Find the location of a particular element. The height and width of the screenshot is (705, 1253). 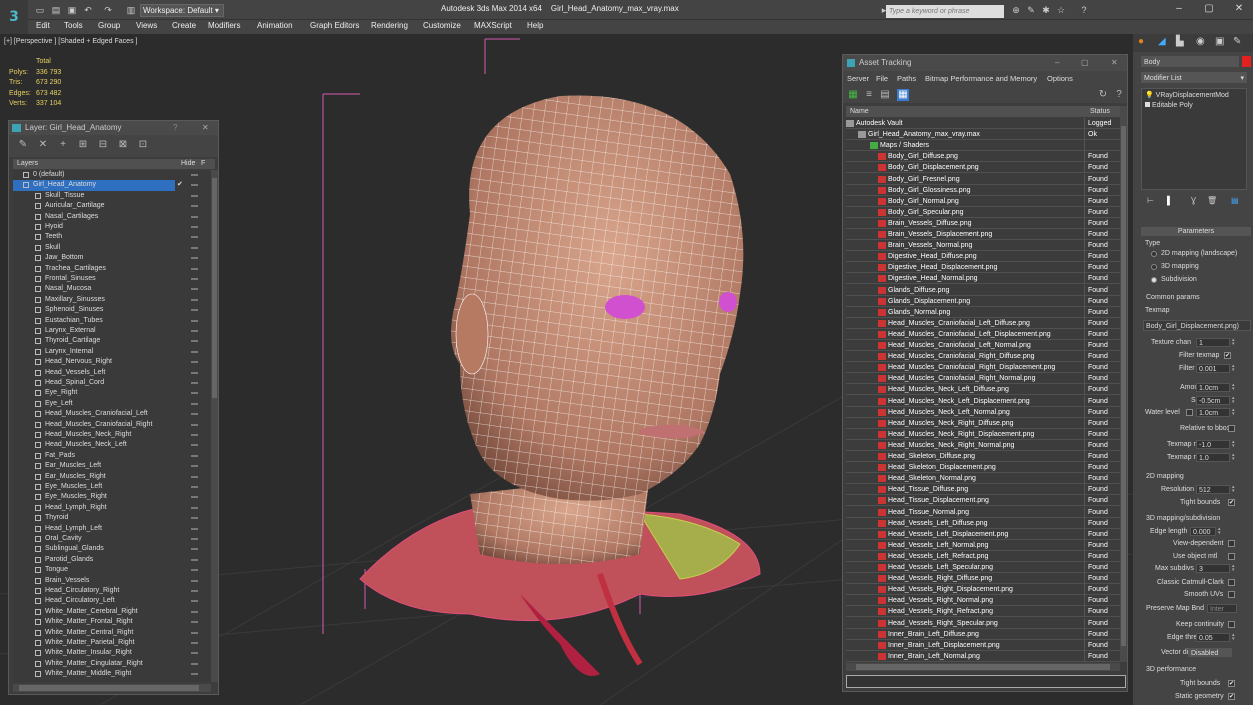

maximize-button: ▢ is located at coordinates (1209, 9).